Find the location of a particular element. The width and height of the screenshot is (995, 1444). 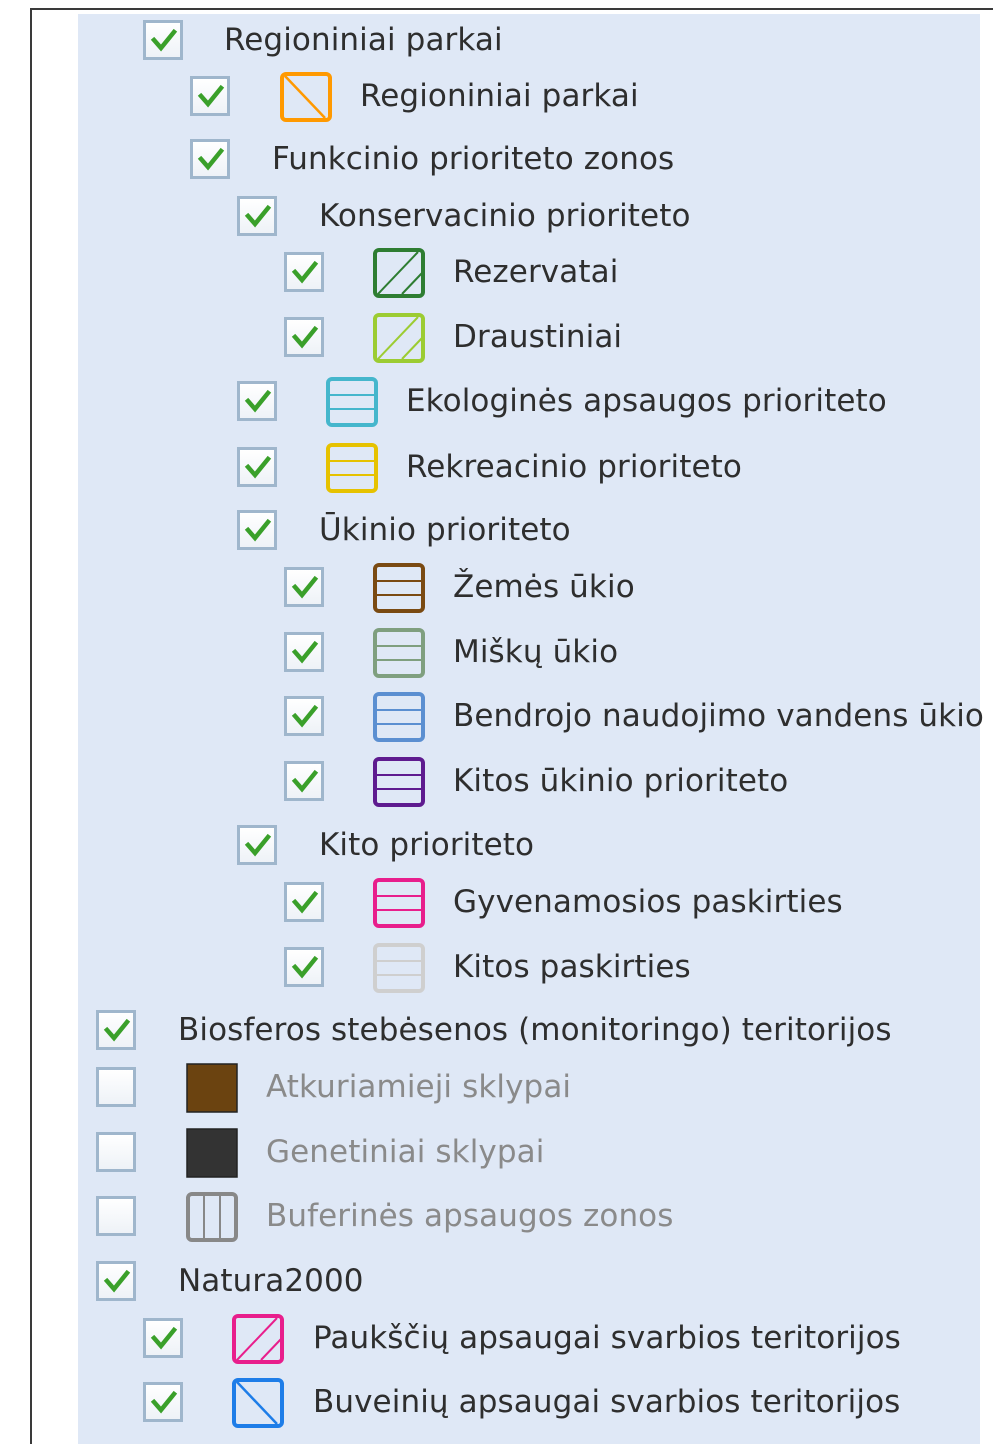

layer-label: Paukščių apsaugai svarbios teritorijos is located at coordinates (607, 1338).